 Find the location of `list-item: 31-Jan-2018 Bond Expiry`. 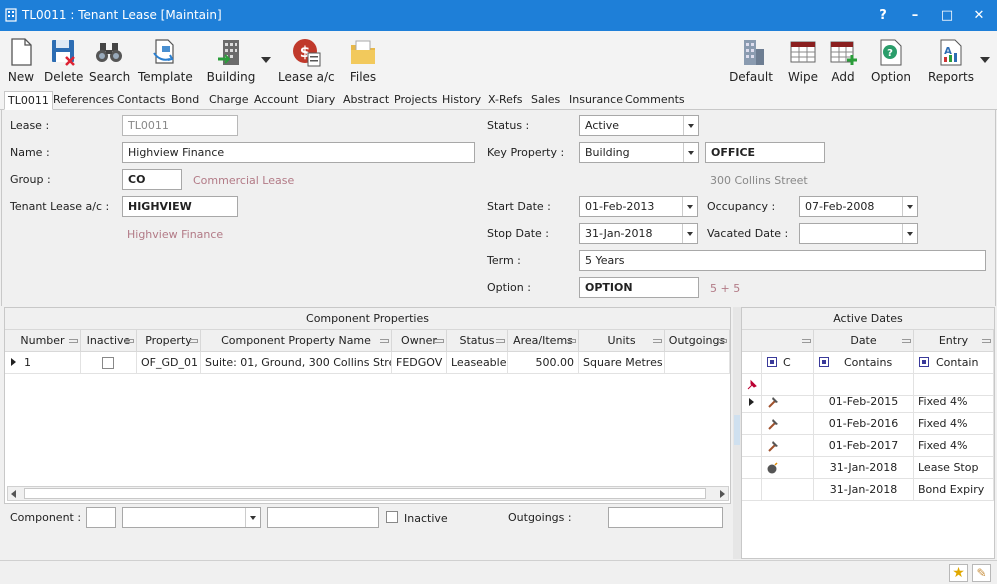

list-item: 31-Jan-2018 Bond Expiry is located at coordinates (868, 490).